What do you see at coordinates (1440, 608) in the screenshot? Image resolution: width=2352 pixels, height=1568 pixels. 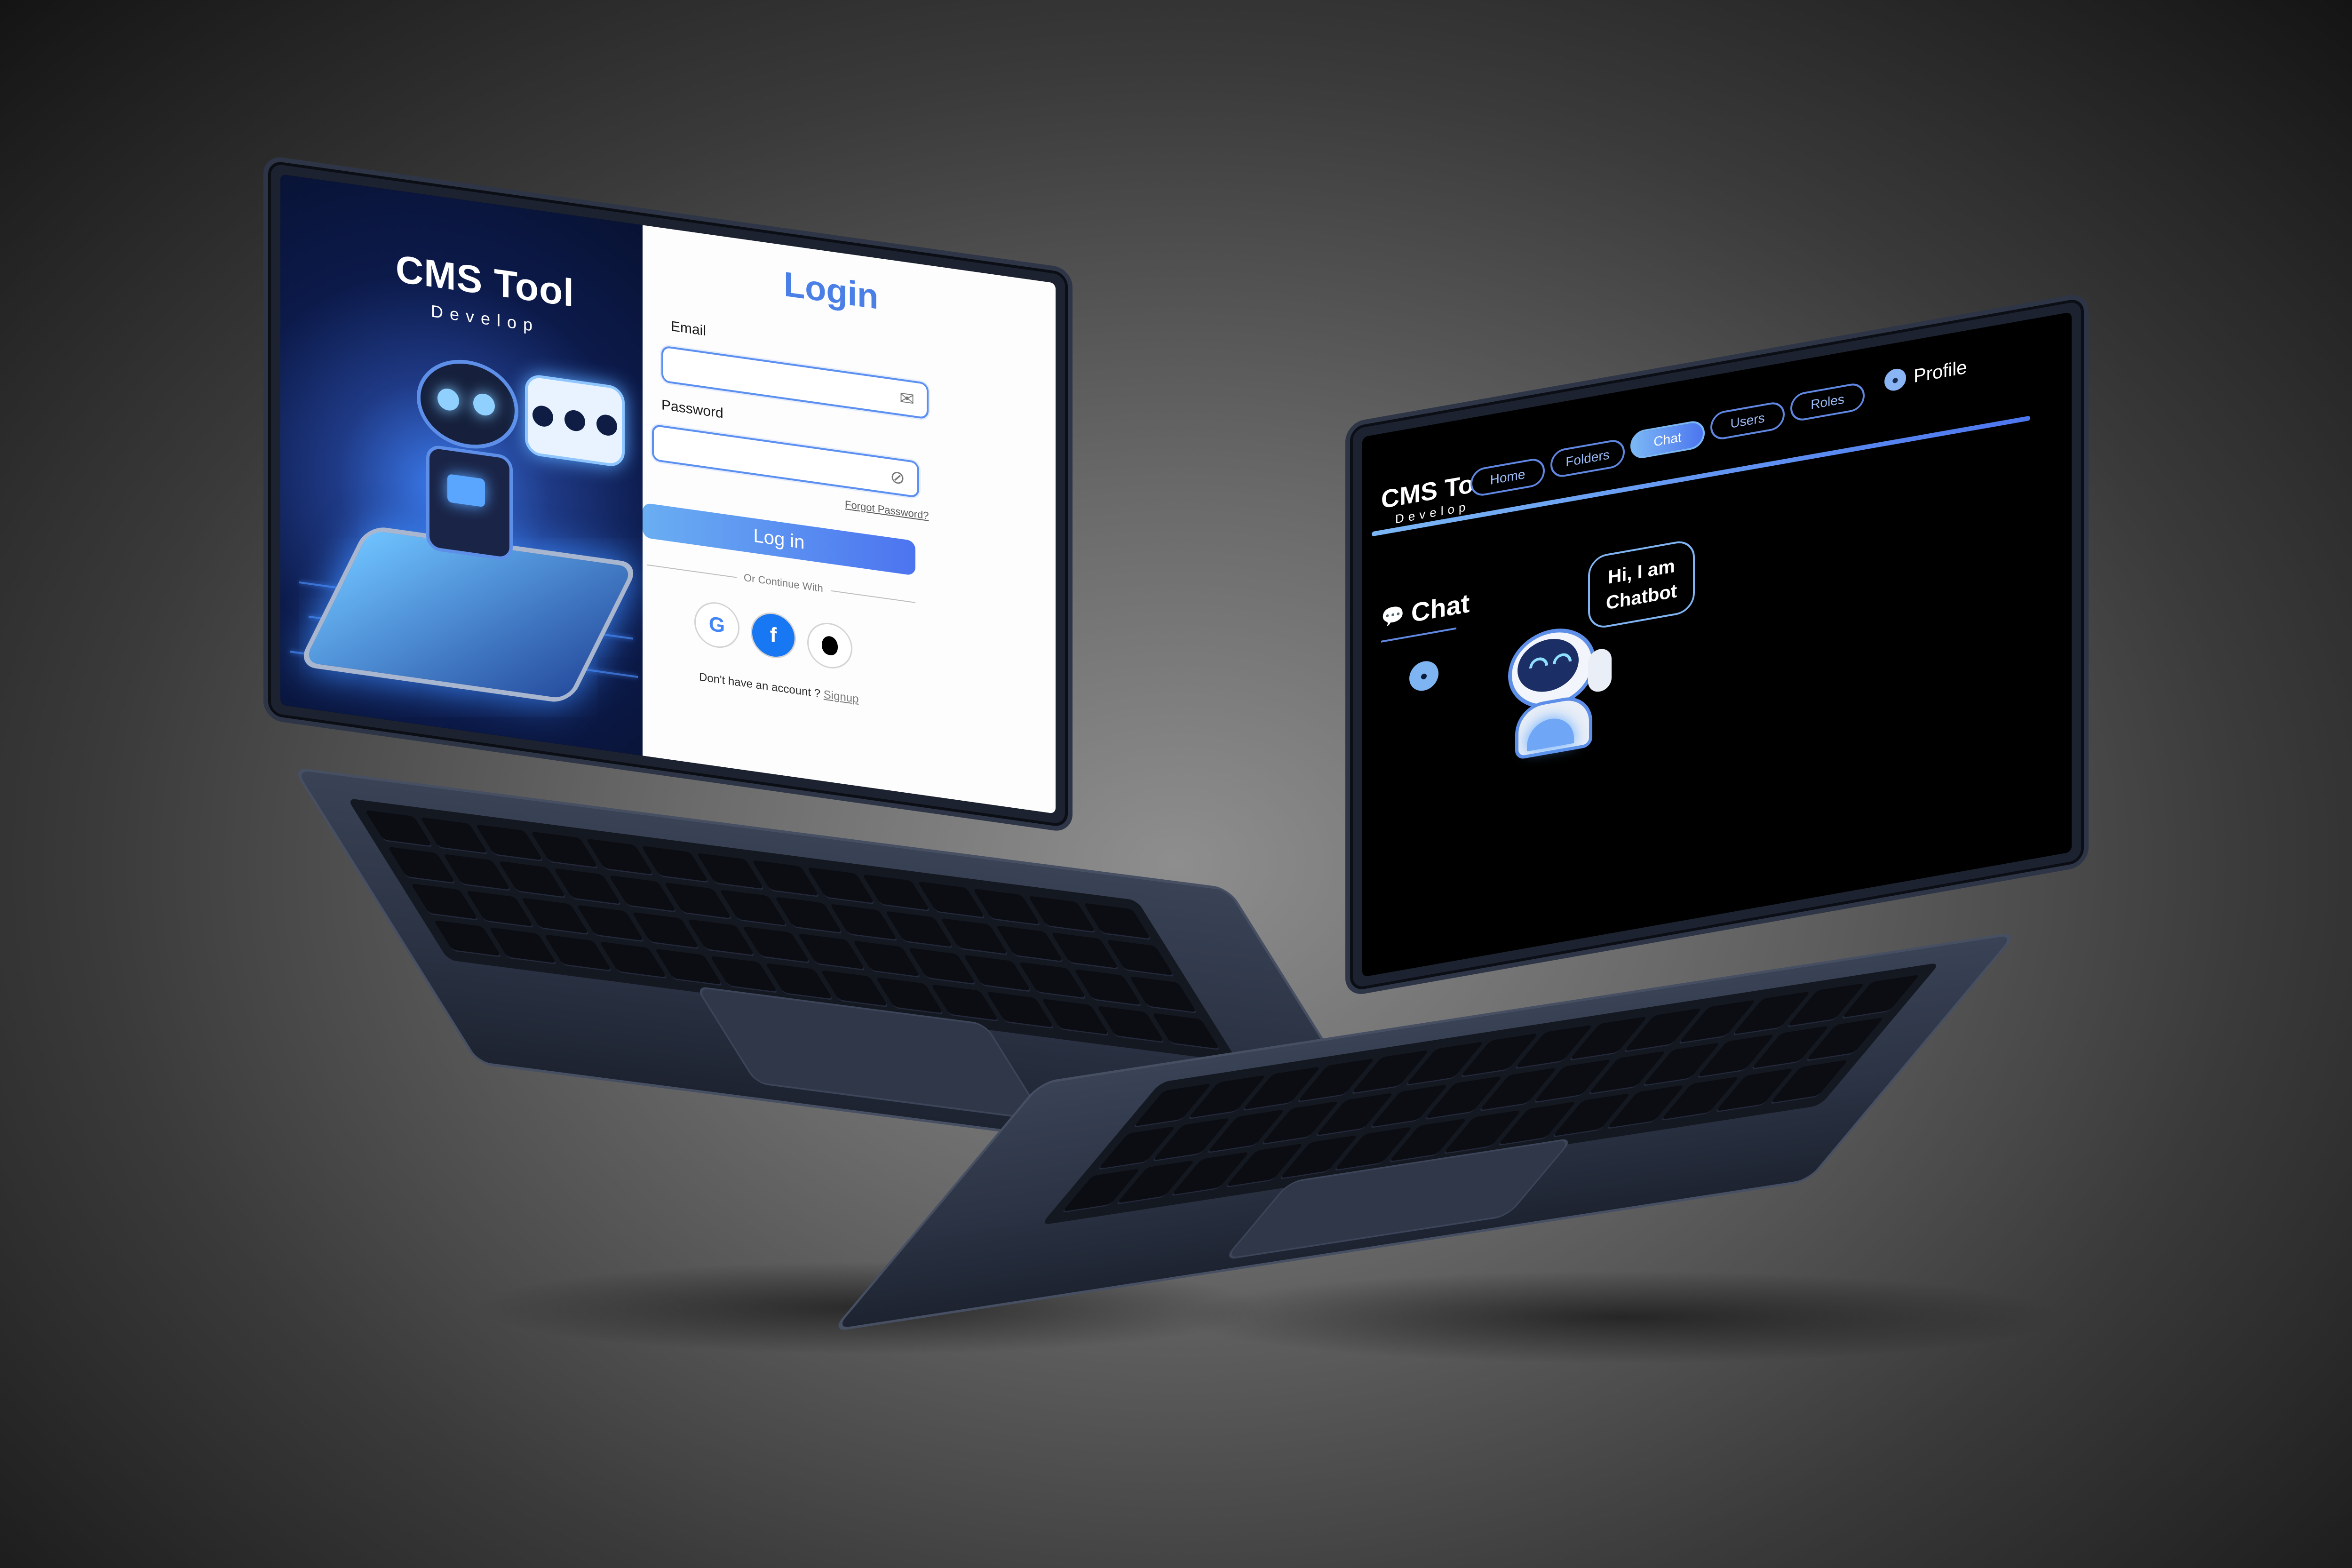 I see `chat-title-text: Chat` at bounding box center [1440, 608].